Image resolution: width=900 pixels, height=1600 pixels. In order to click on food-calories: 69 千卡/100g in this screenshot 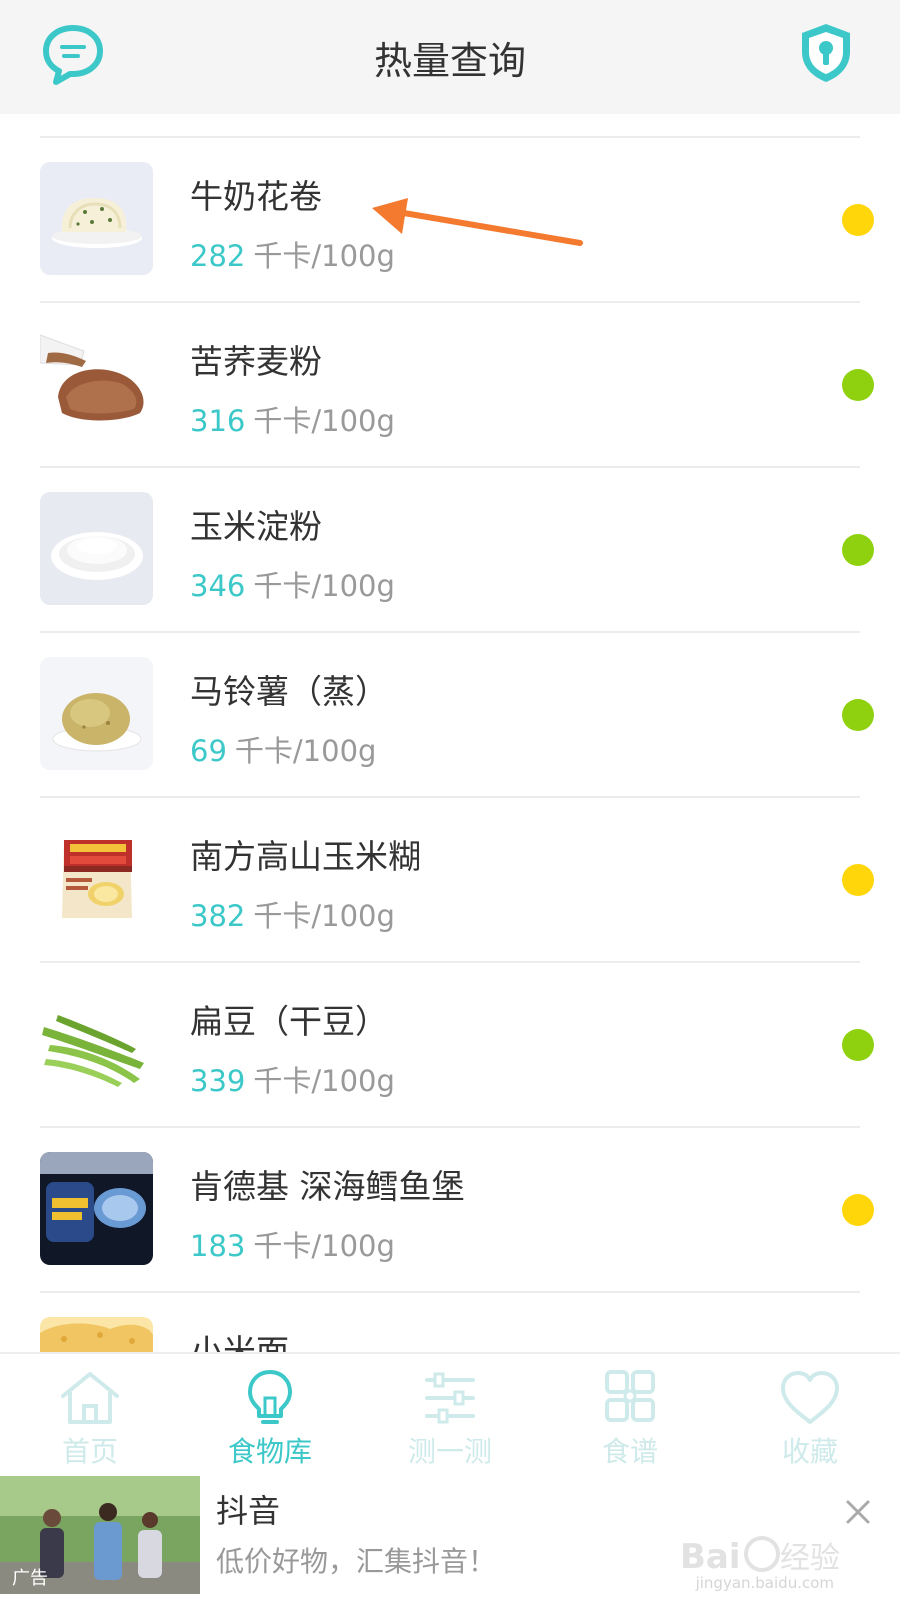, I will do `click(283, 749)`.